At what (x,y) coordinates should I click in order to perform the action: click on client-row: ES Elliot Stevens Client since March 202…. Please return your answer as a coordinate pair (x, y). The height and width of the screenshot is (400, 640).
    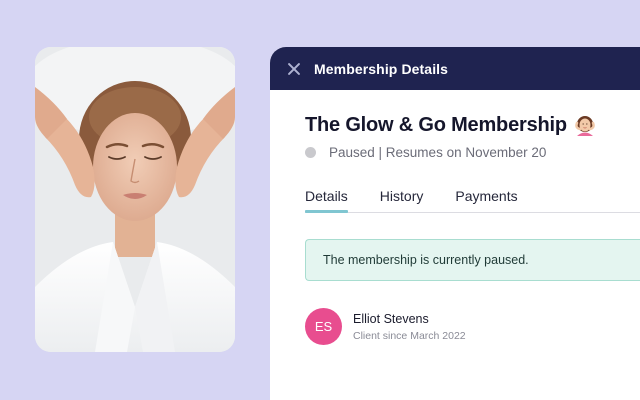
    Looking at the image, I should click on (472, 326).